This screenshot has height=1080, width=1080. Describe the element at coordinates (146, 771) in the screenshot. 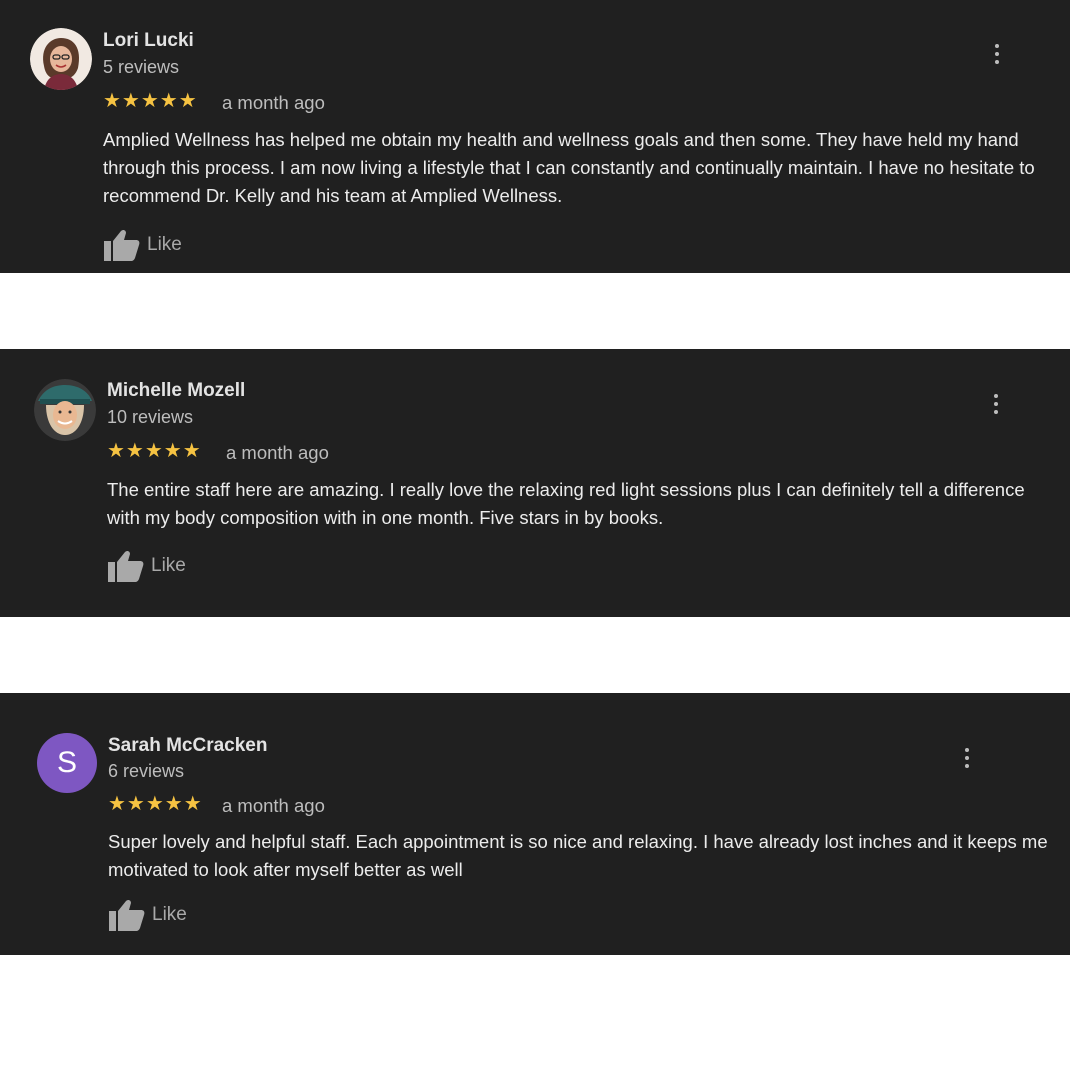

I see `review-count: 6 reviews` at that location.